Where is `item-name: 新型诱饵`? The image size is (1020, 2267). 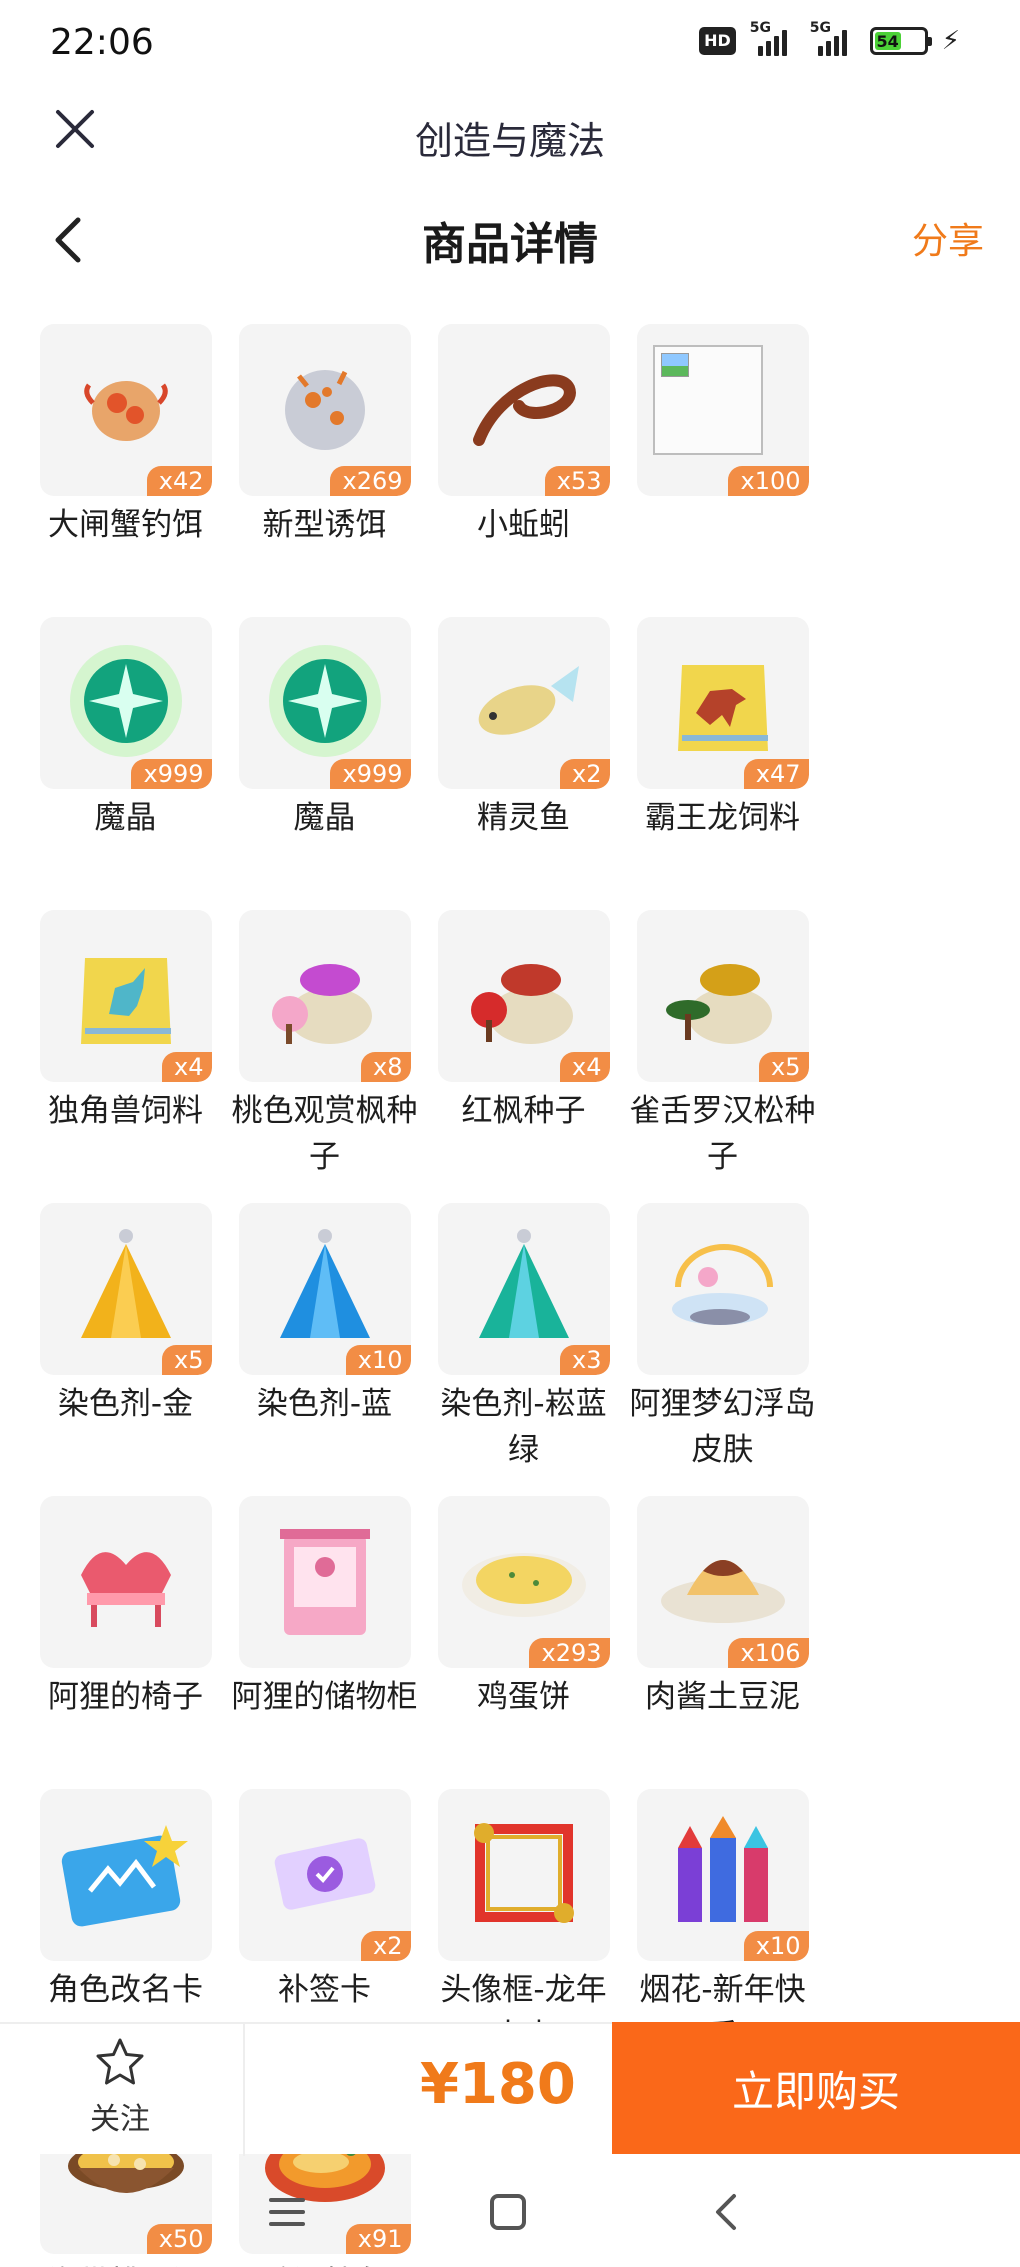 item-name: 新型诱饵 is located at coordinates (324, 525).